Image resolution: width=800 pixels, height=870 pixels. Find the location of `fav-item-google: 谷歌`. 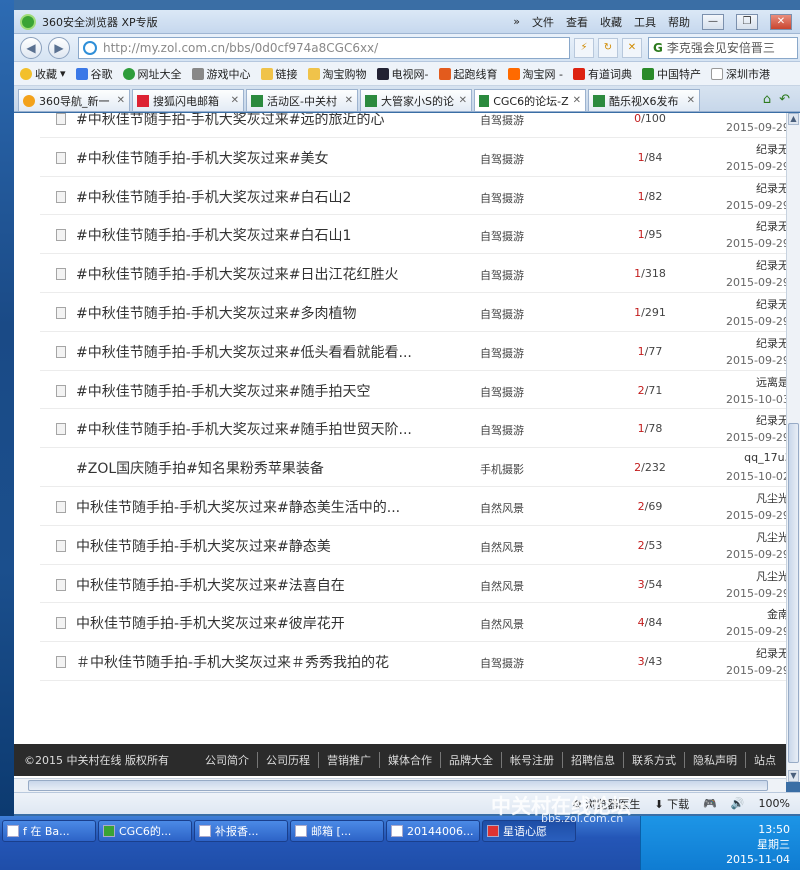

fav-item-google: 谷歌 is located at coordinates (94, 74).